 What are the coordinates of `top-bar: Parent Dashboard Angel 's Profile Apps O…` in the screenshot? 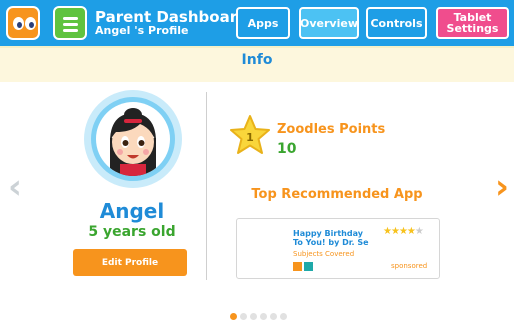 It's located at (257, 23).